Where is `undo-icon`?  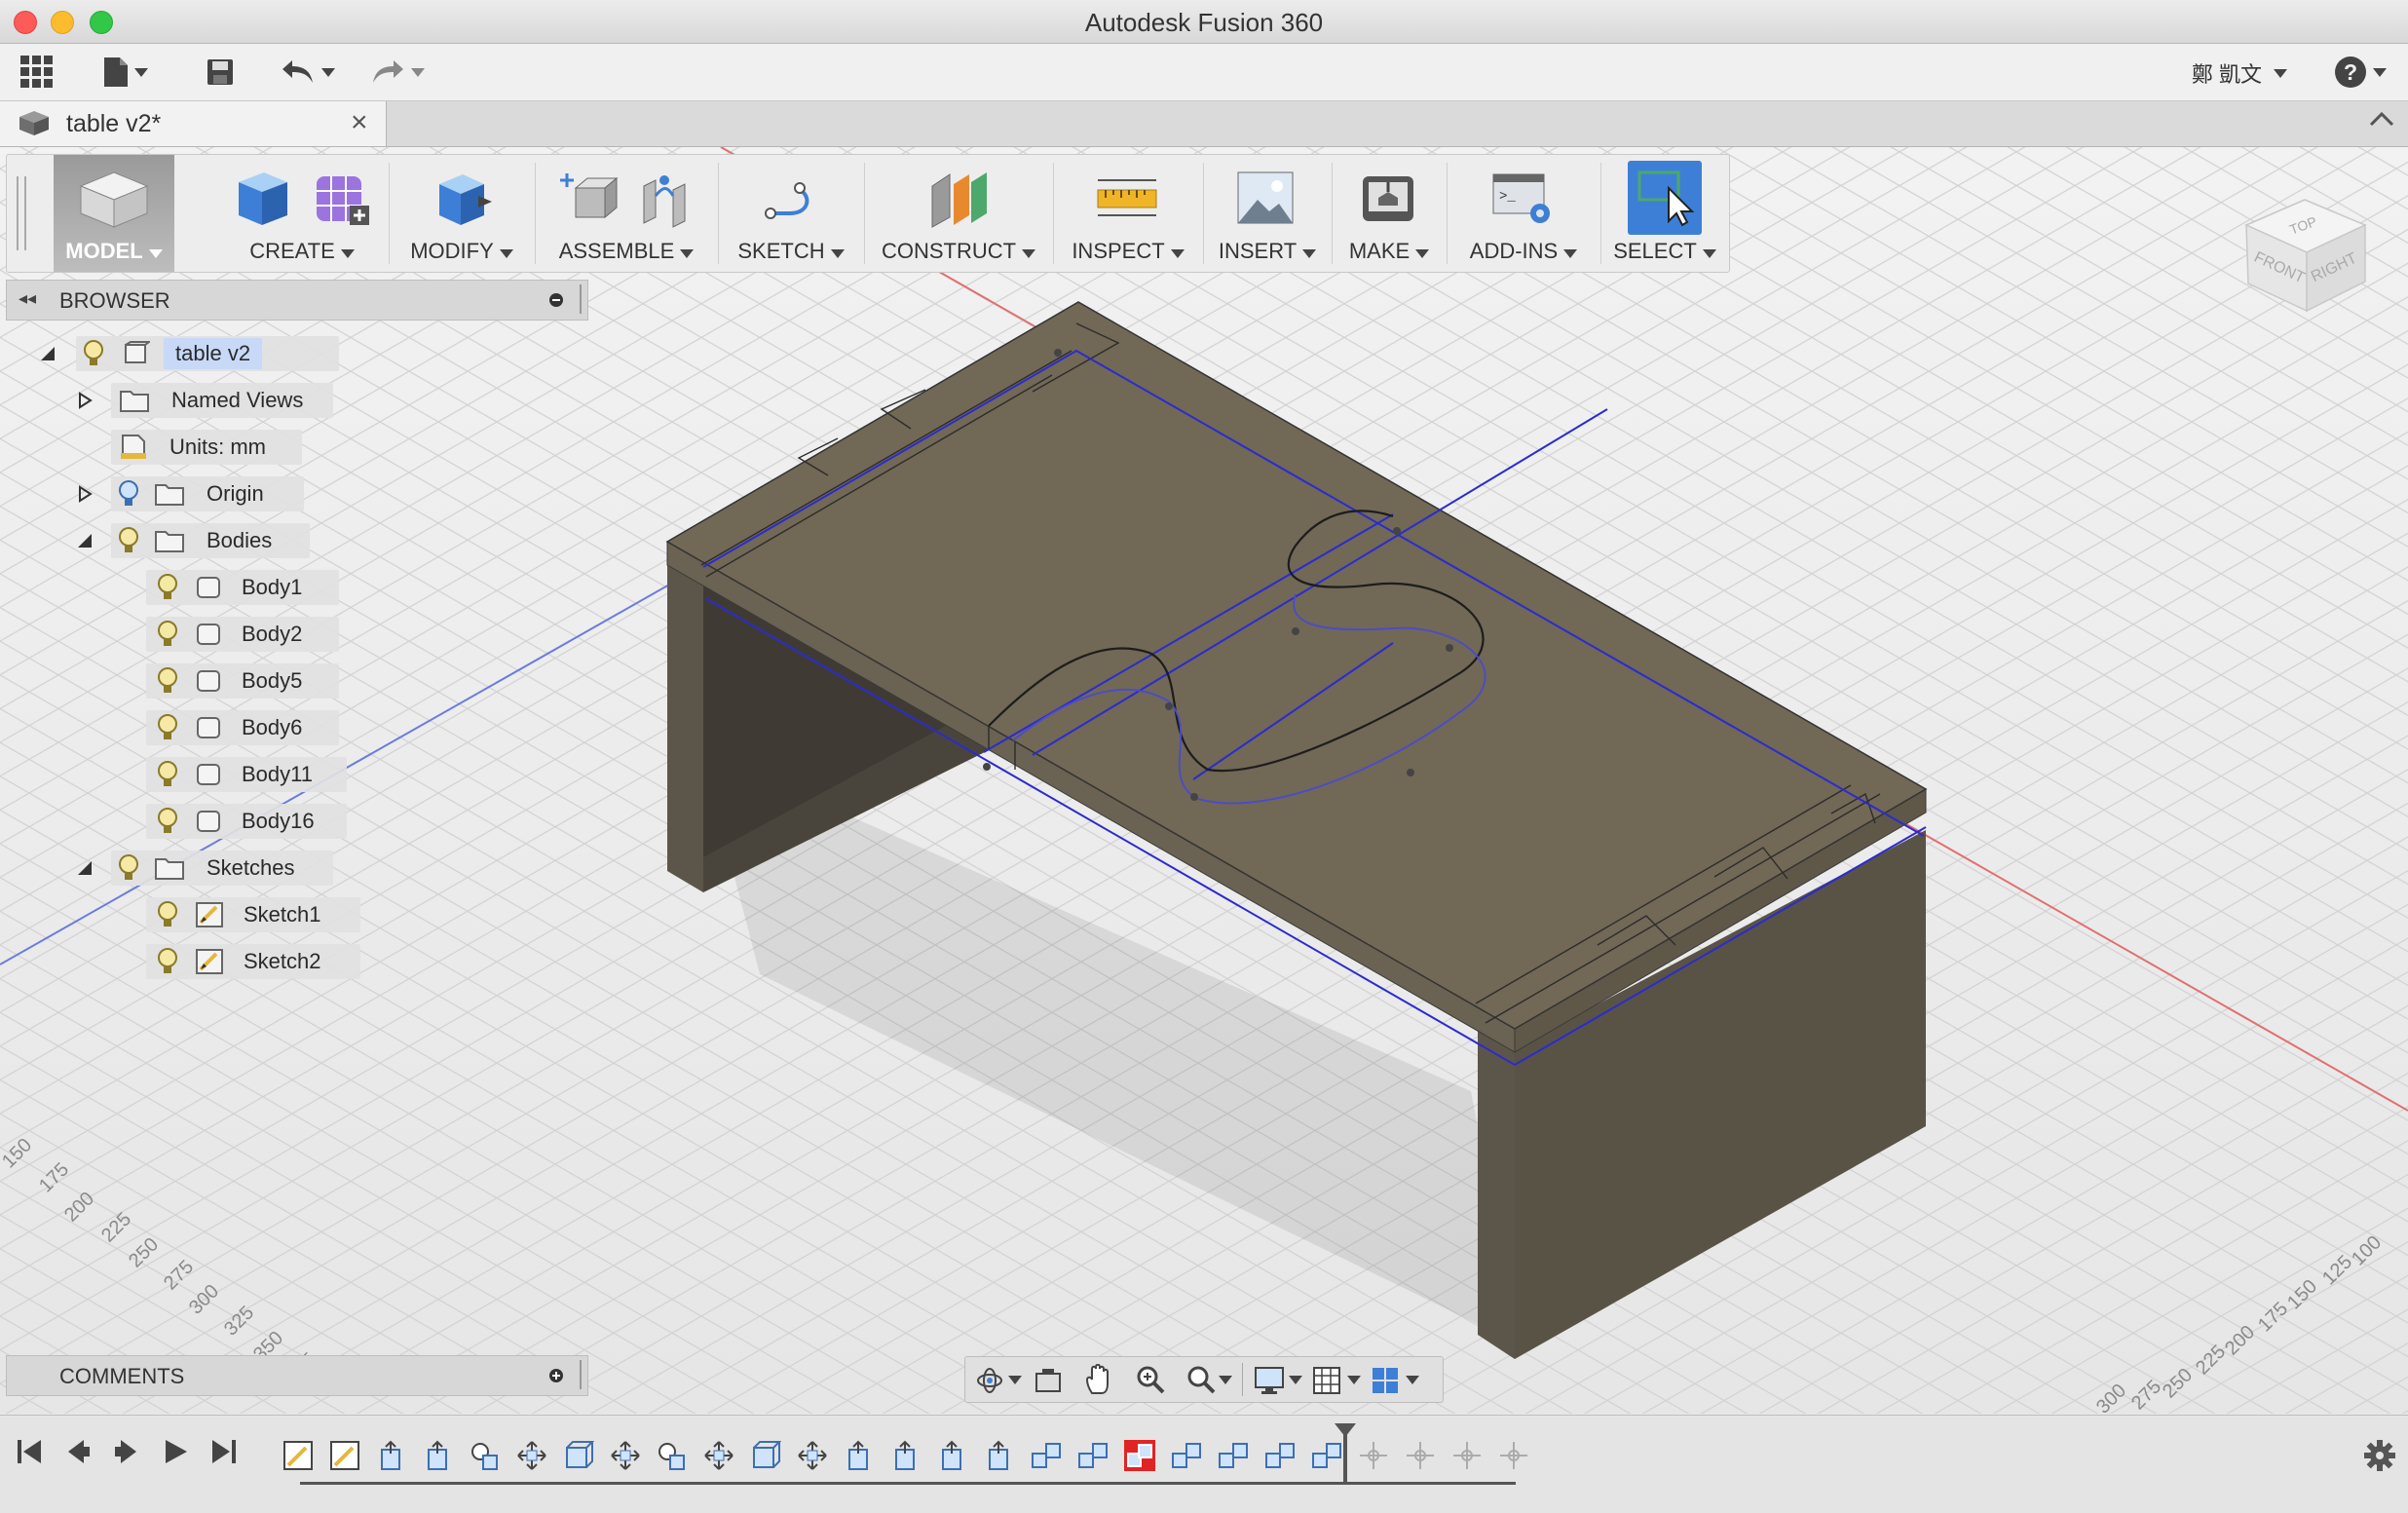
undo-icon is located at coordinates (297, 72).